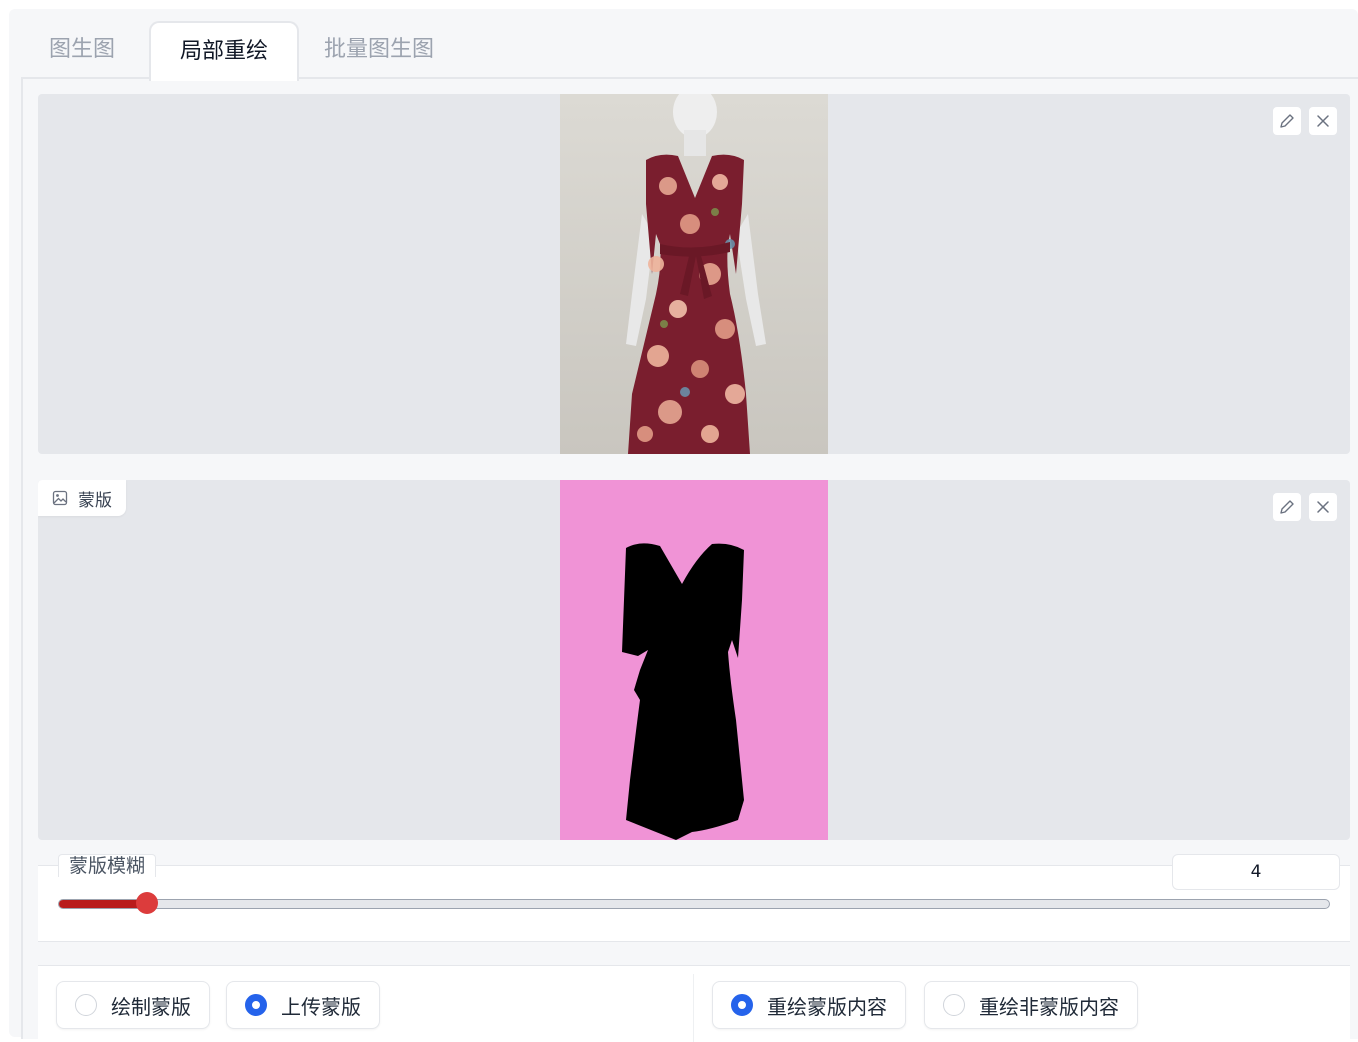  I want to click on source-photo, so click(694, 274).